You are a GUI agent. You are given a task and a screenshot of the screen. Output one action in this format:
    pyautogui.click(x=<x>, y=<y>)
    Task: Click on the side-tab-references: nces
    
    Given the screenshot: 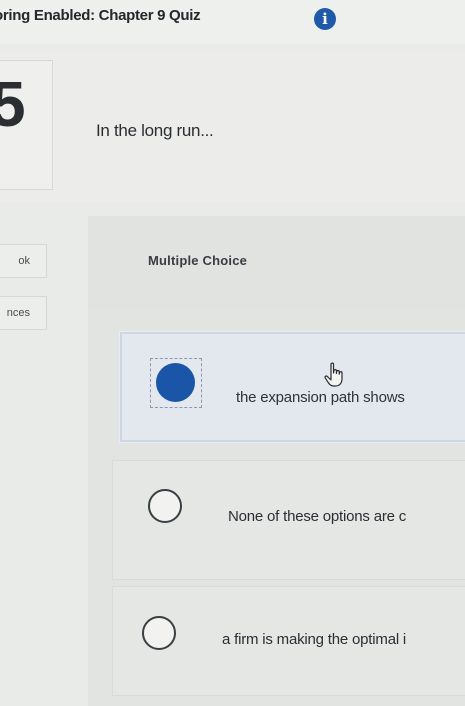 What is the action you would take?
    pyautogui.click(x=23, y=313)
    